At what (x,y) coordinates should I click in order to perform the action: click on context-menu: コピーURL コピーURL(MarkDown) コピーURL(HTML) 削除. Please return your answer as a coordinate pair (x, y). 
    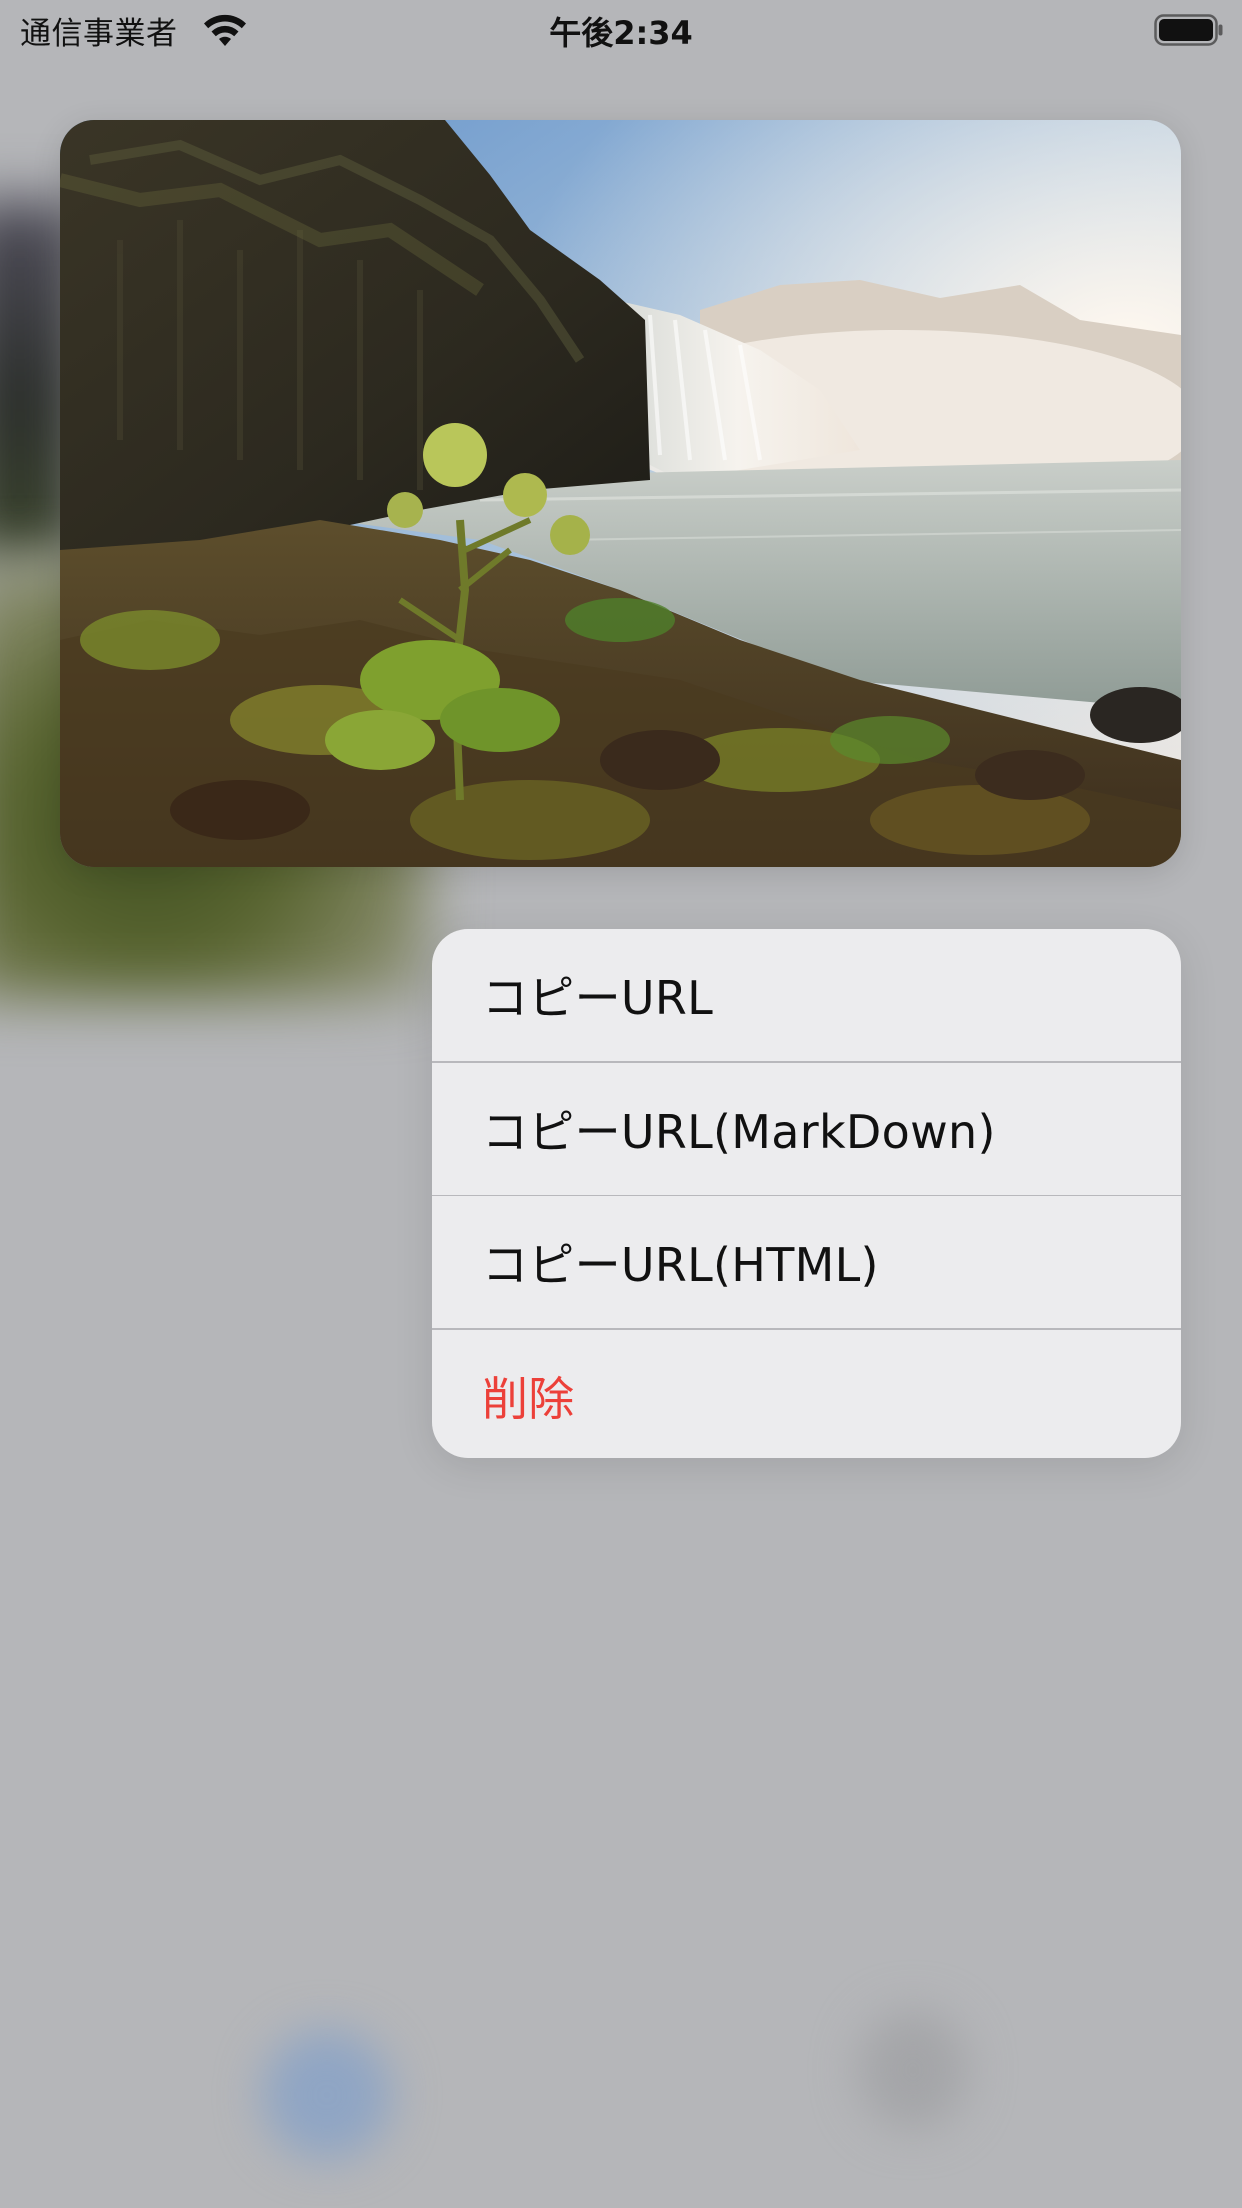
    Looking at the image, I should click on (806, 1193).